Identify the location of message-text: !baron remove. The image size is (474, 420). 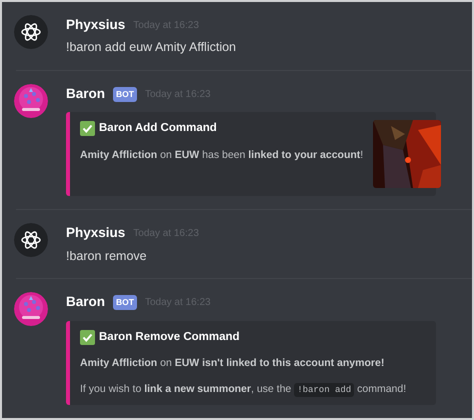
(107, 256).